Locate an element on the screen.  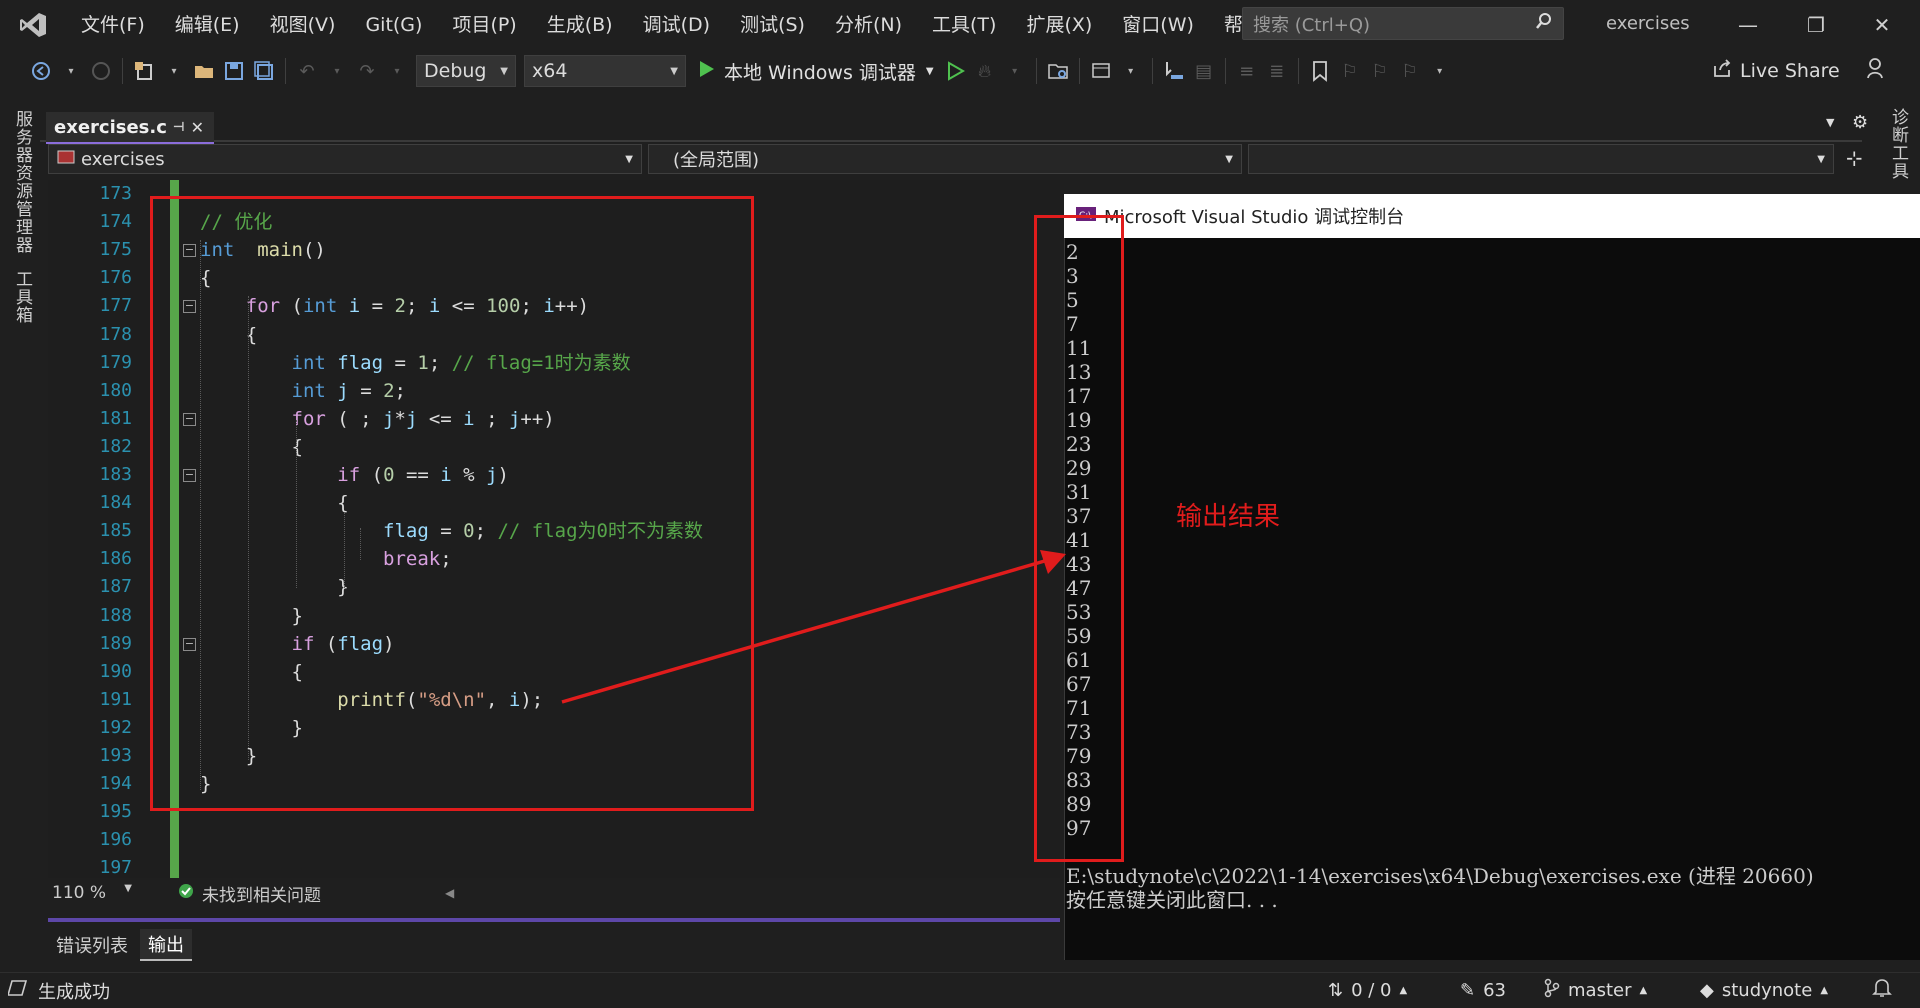
bottom-panel-tabs: 错误列表 输出 is located at coordinates (554, 945).